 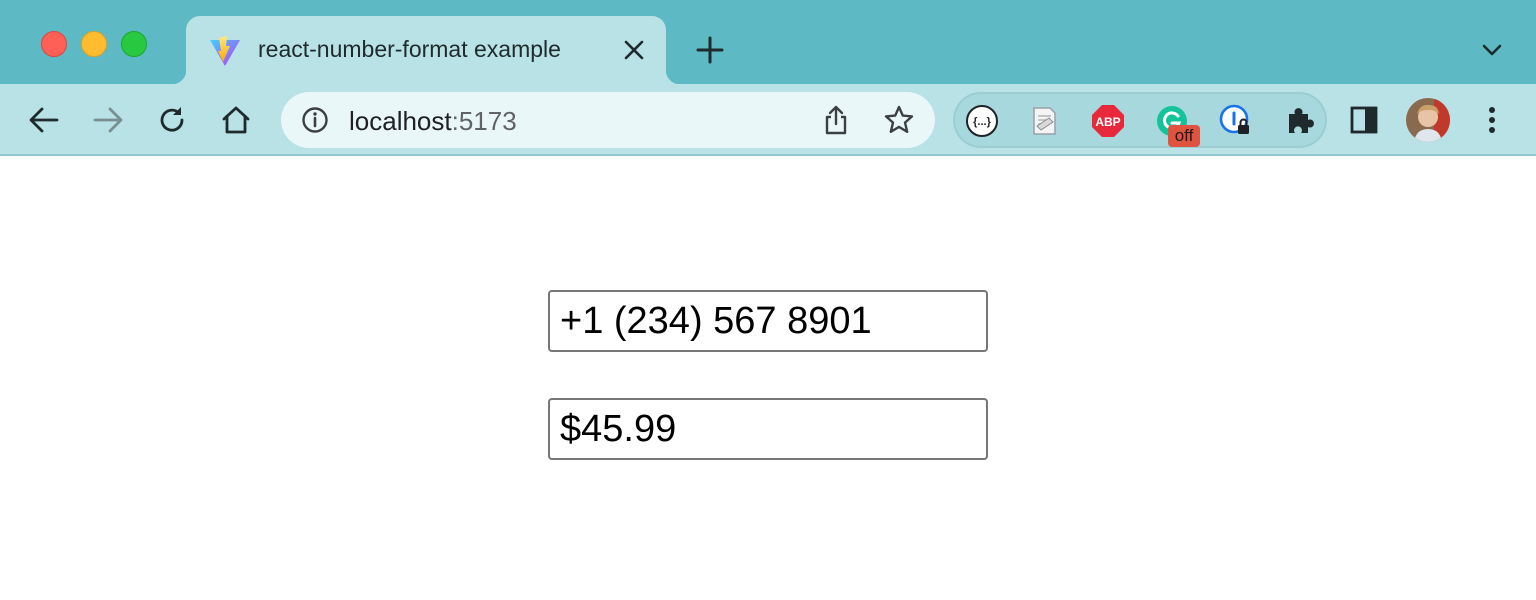 I want to click on tab-active: react-number-format example, so click(x=426, y=50).